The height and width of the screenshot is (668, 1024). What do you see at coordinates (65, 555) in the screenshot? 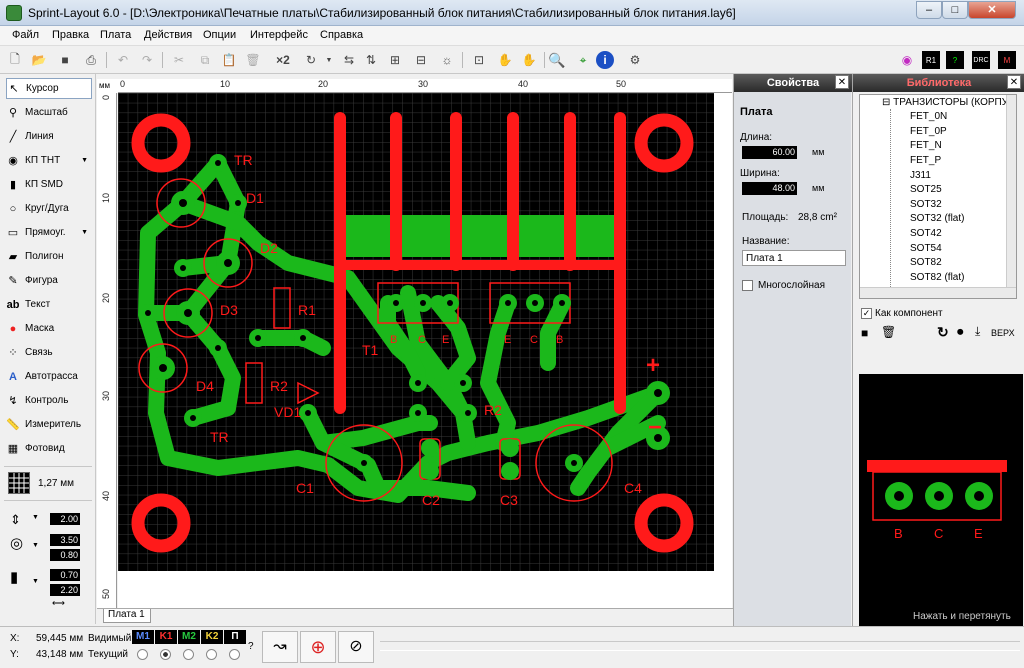
I see `pad-inner-input: 0.80` at bounding box center [65, 555].